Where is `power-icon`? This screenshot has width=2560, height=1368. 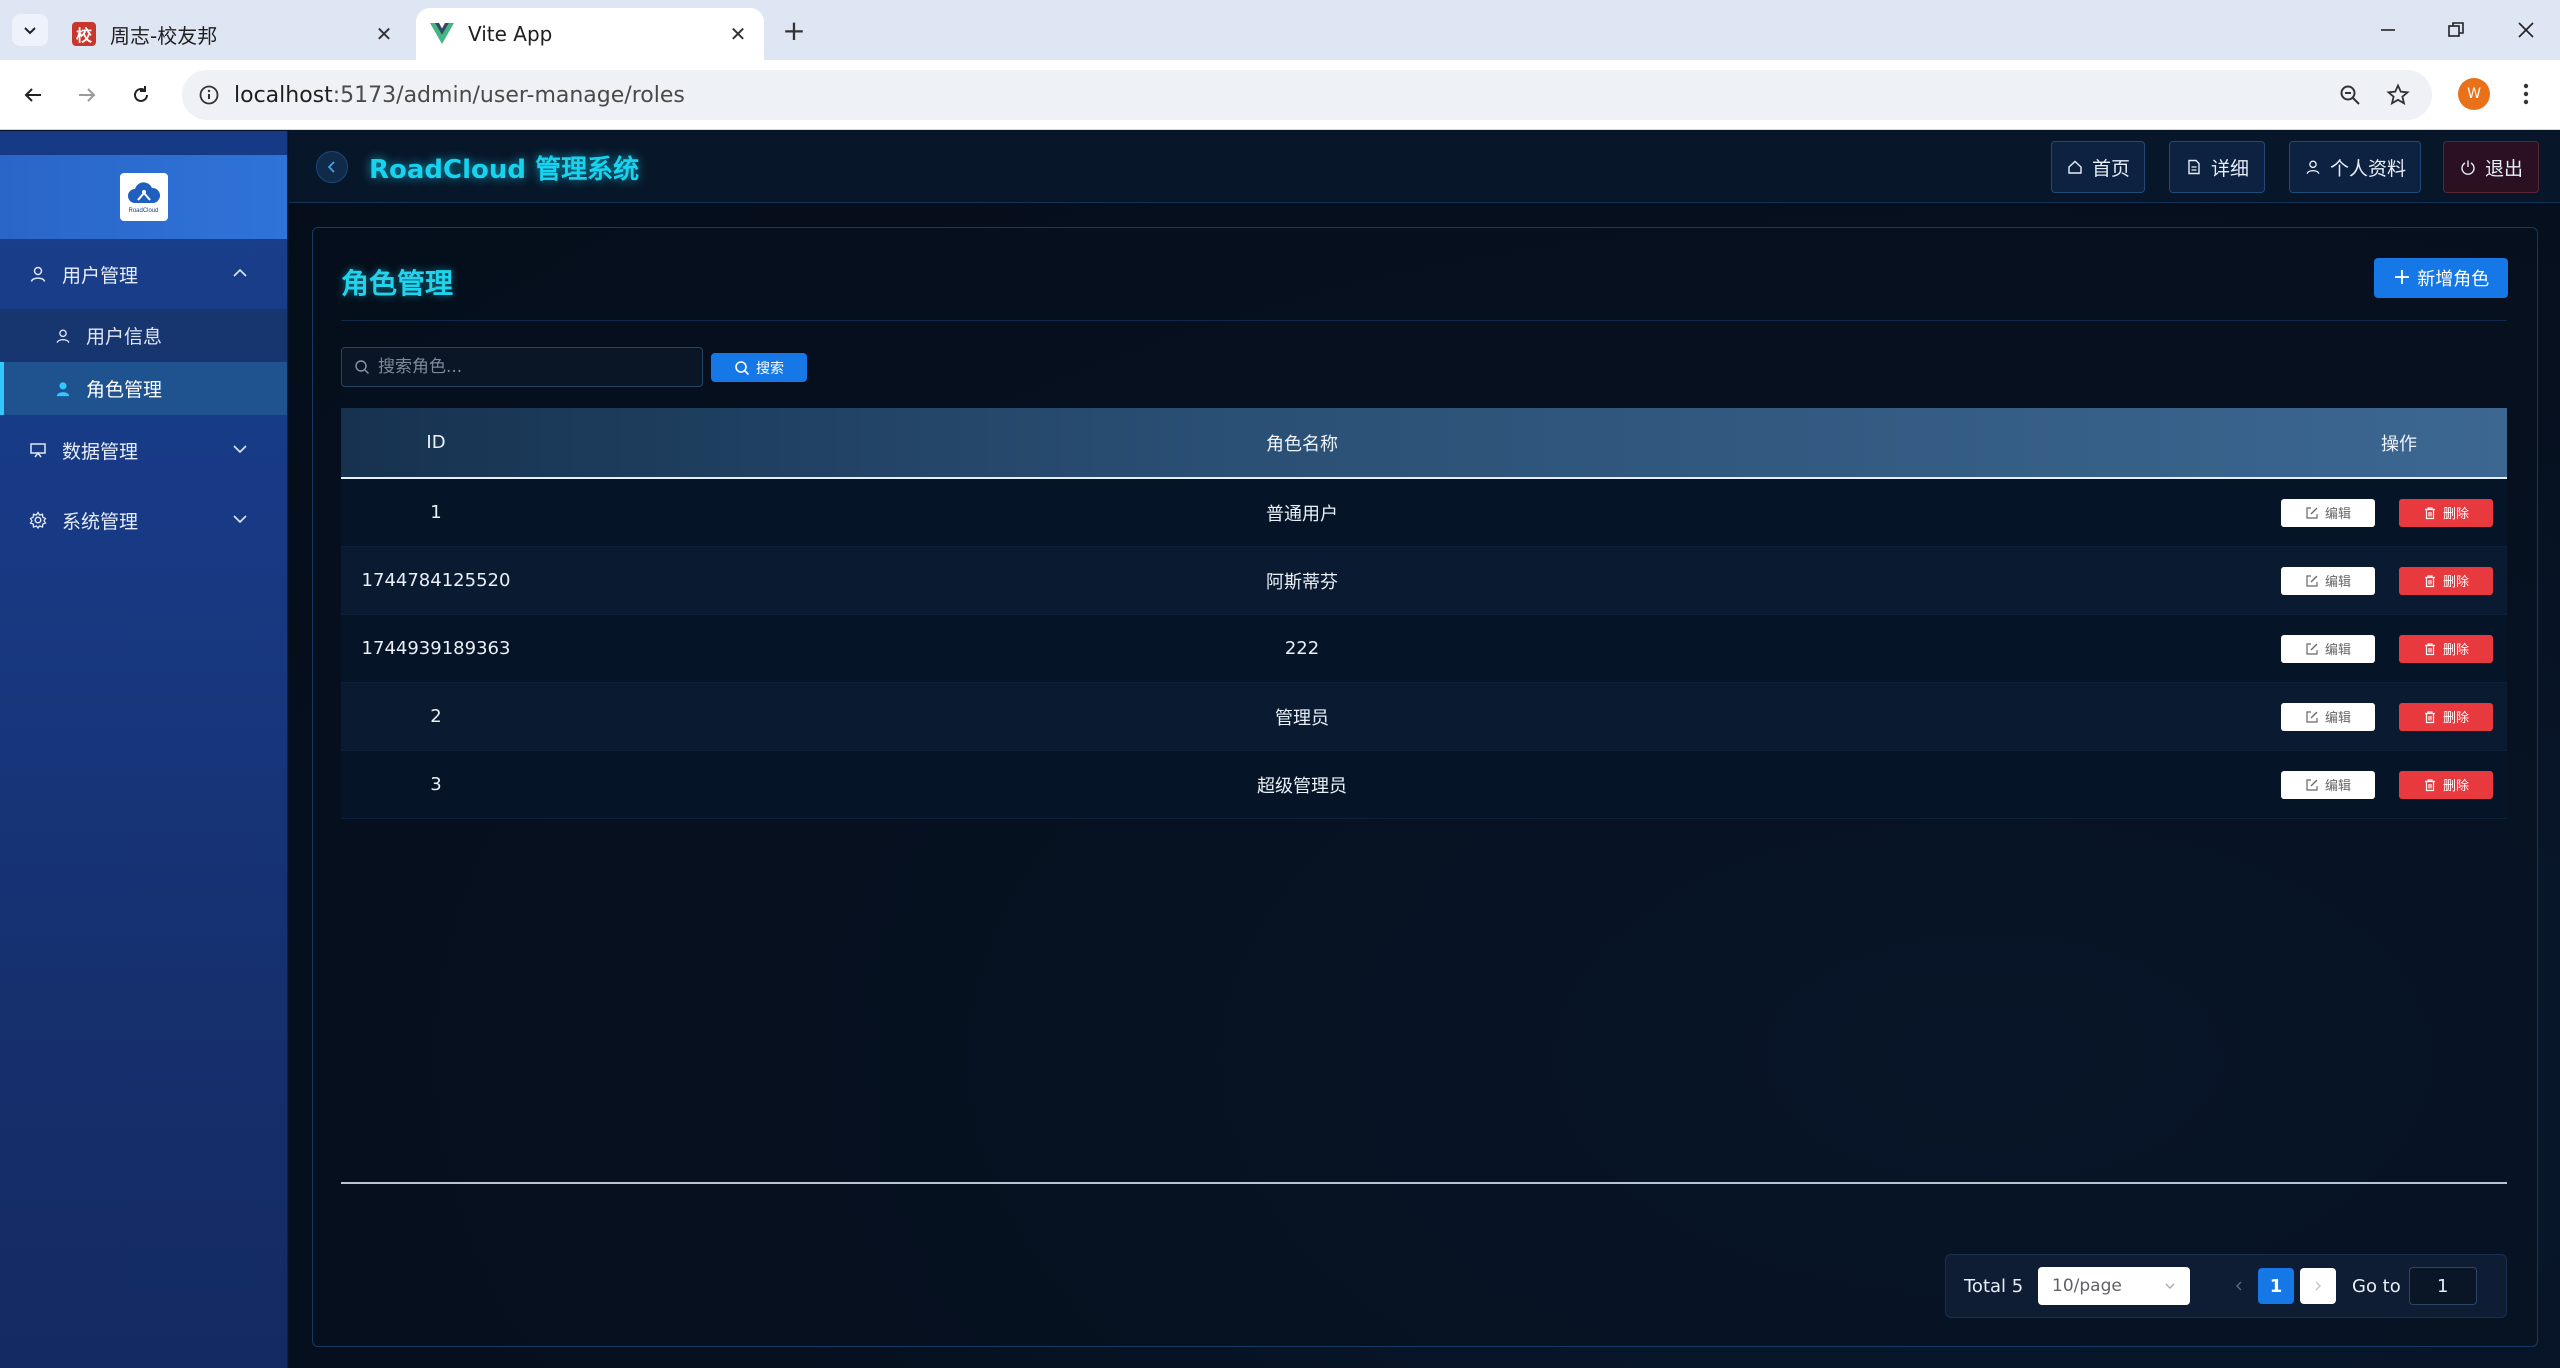
power-icon is located at coordinates (2468, 167).